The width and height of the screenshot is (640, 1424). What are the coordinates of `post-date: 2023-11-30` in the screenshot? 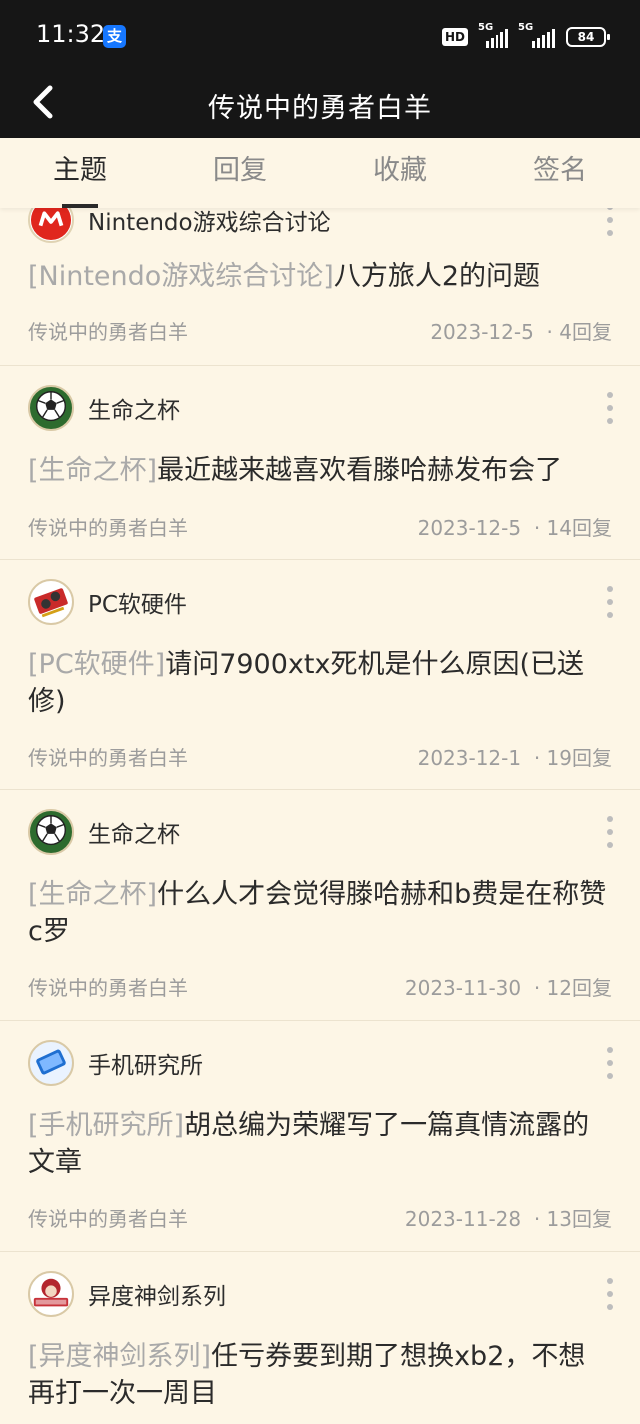 It's located at (463, 988).